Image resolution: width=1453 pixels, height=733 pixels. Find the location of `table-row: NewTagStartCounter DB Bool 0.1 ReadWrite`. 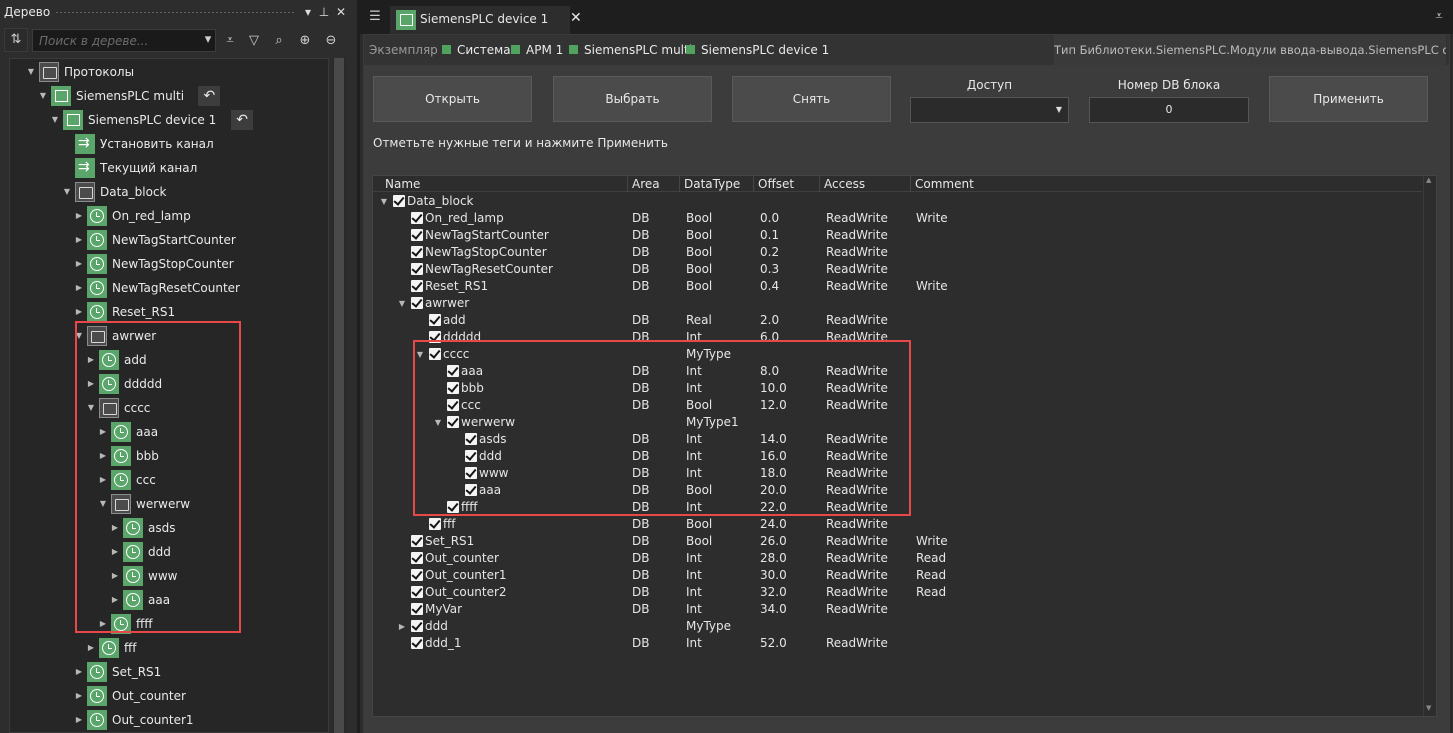

table-row: NewTagStartCounter DB Bool 0.1 ReadWrite is located at coordinates (897, 235).